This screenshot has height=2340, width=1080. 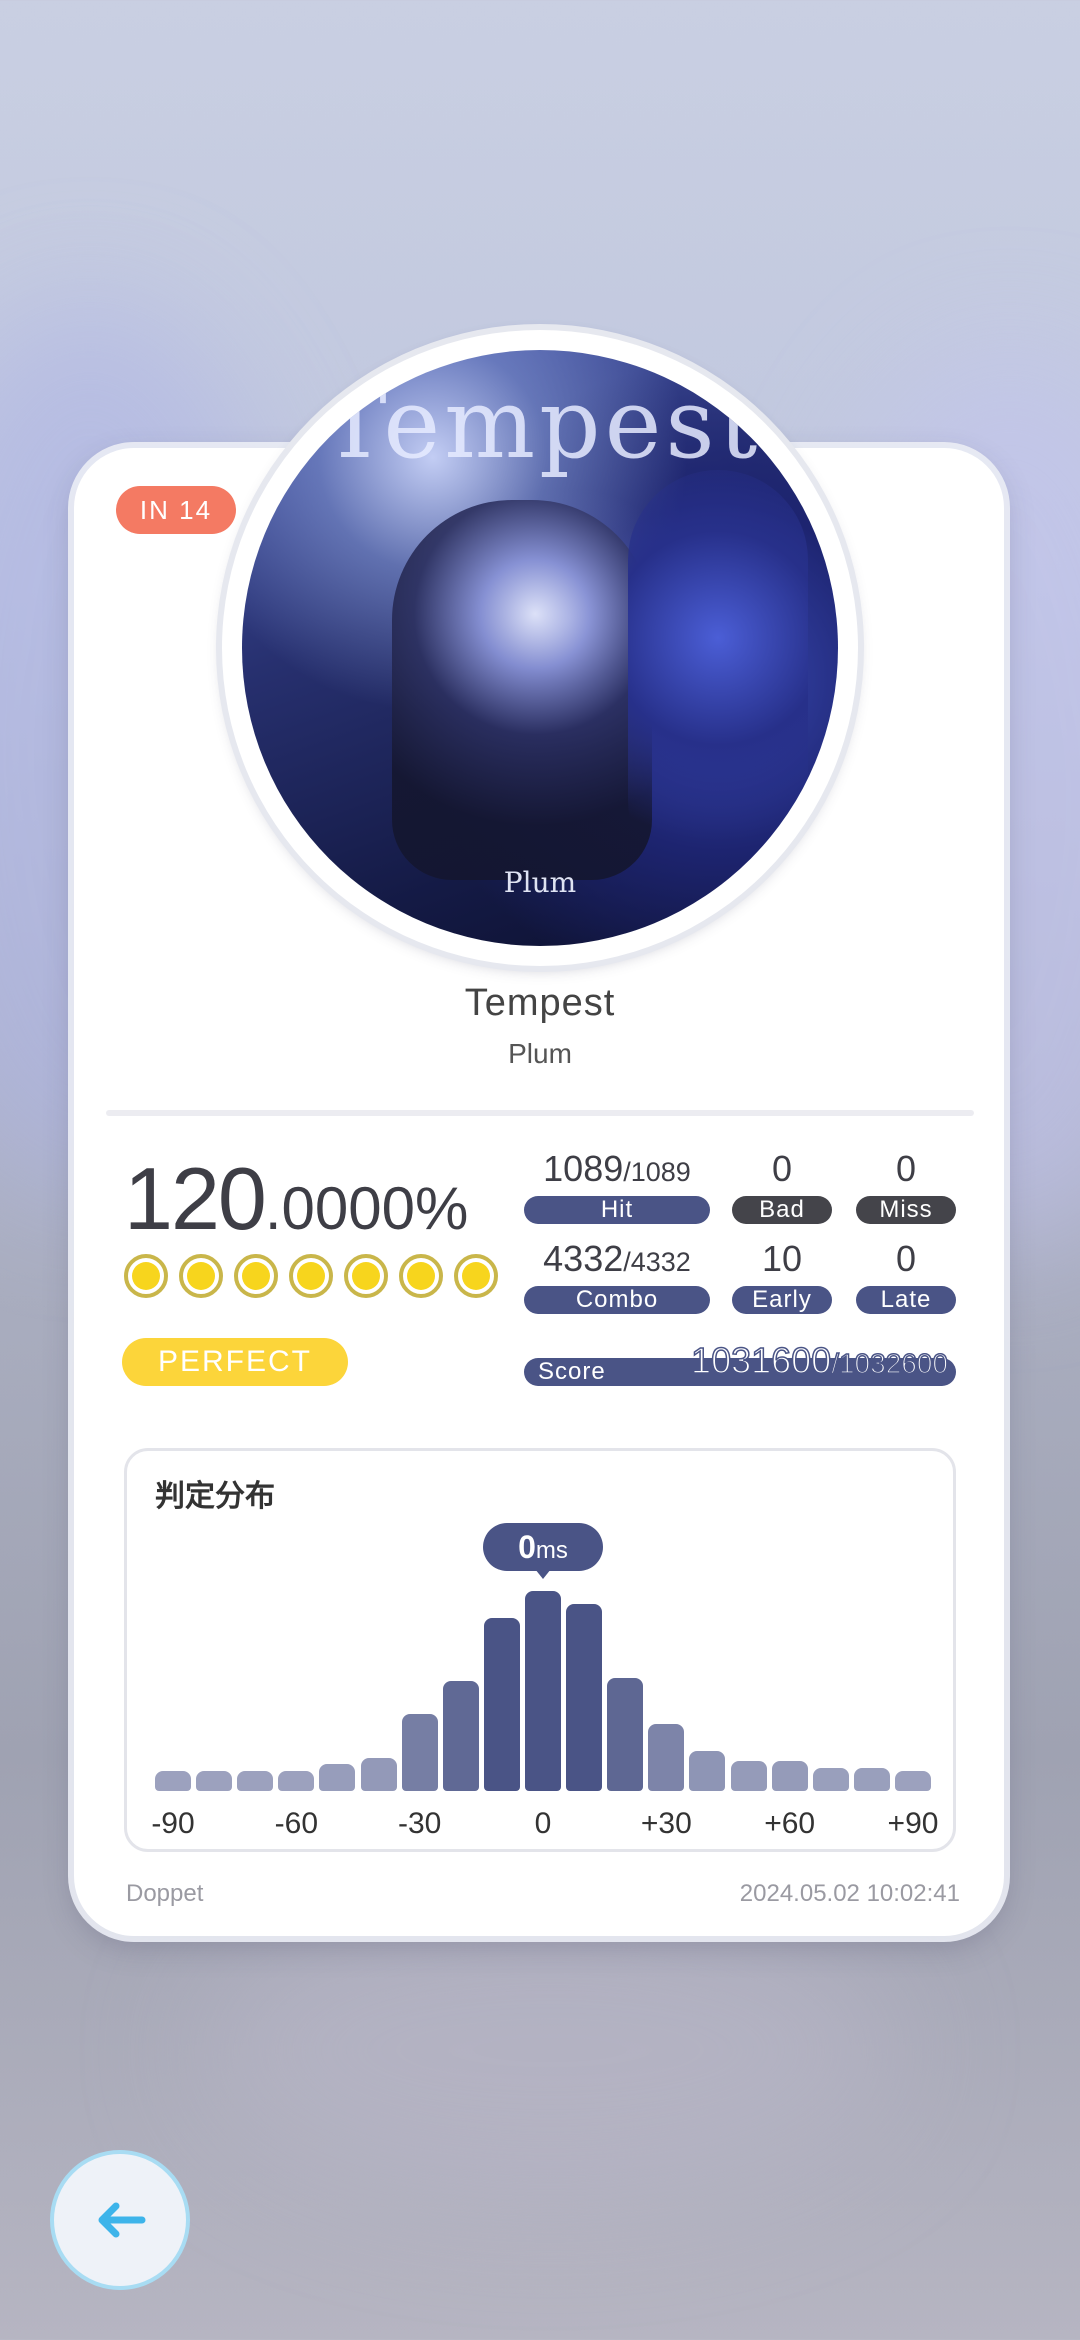 I want to click on combo-count: 4332/4332, so click(x=617, y=1259).